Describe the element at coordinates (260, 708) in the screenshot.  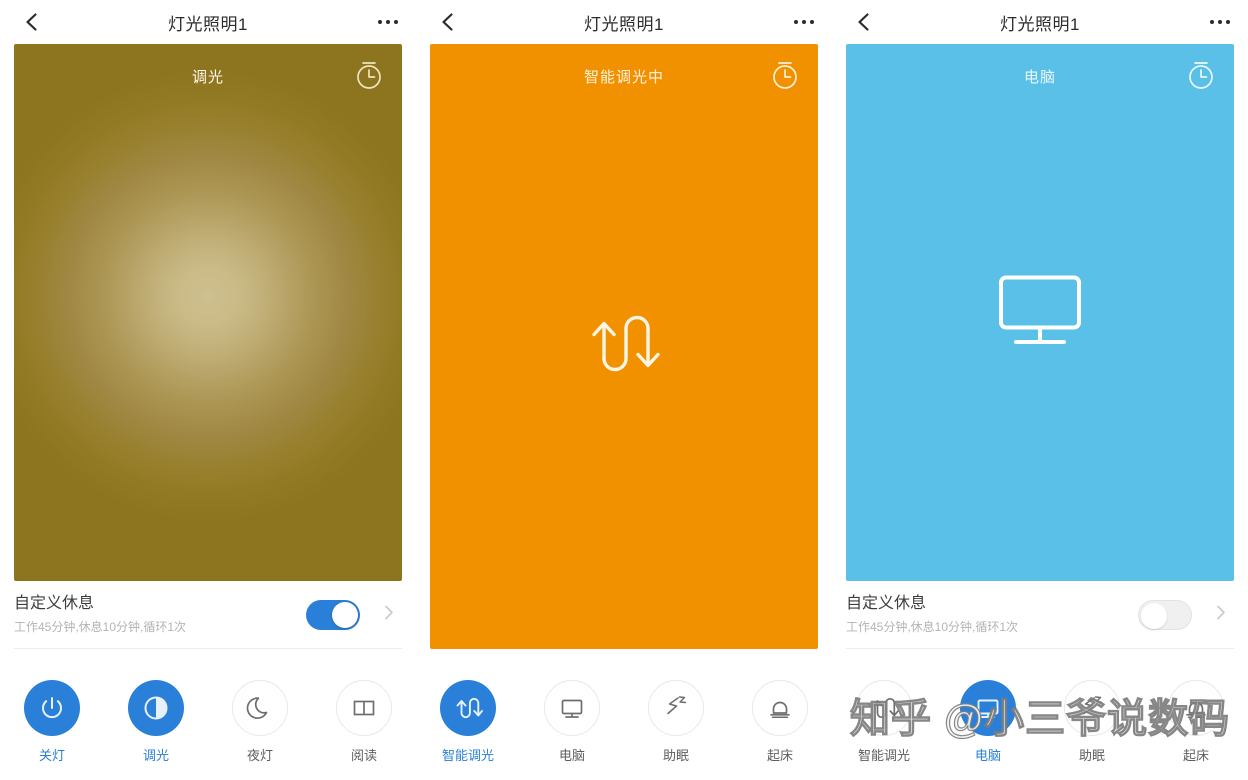
I see `moon-icon` at that location.